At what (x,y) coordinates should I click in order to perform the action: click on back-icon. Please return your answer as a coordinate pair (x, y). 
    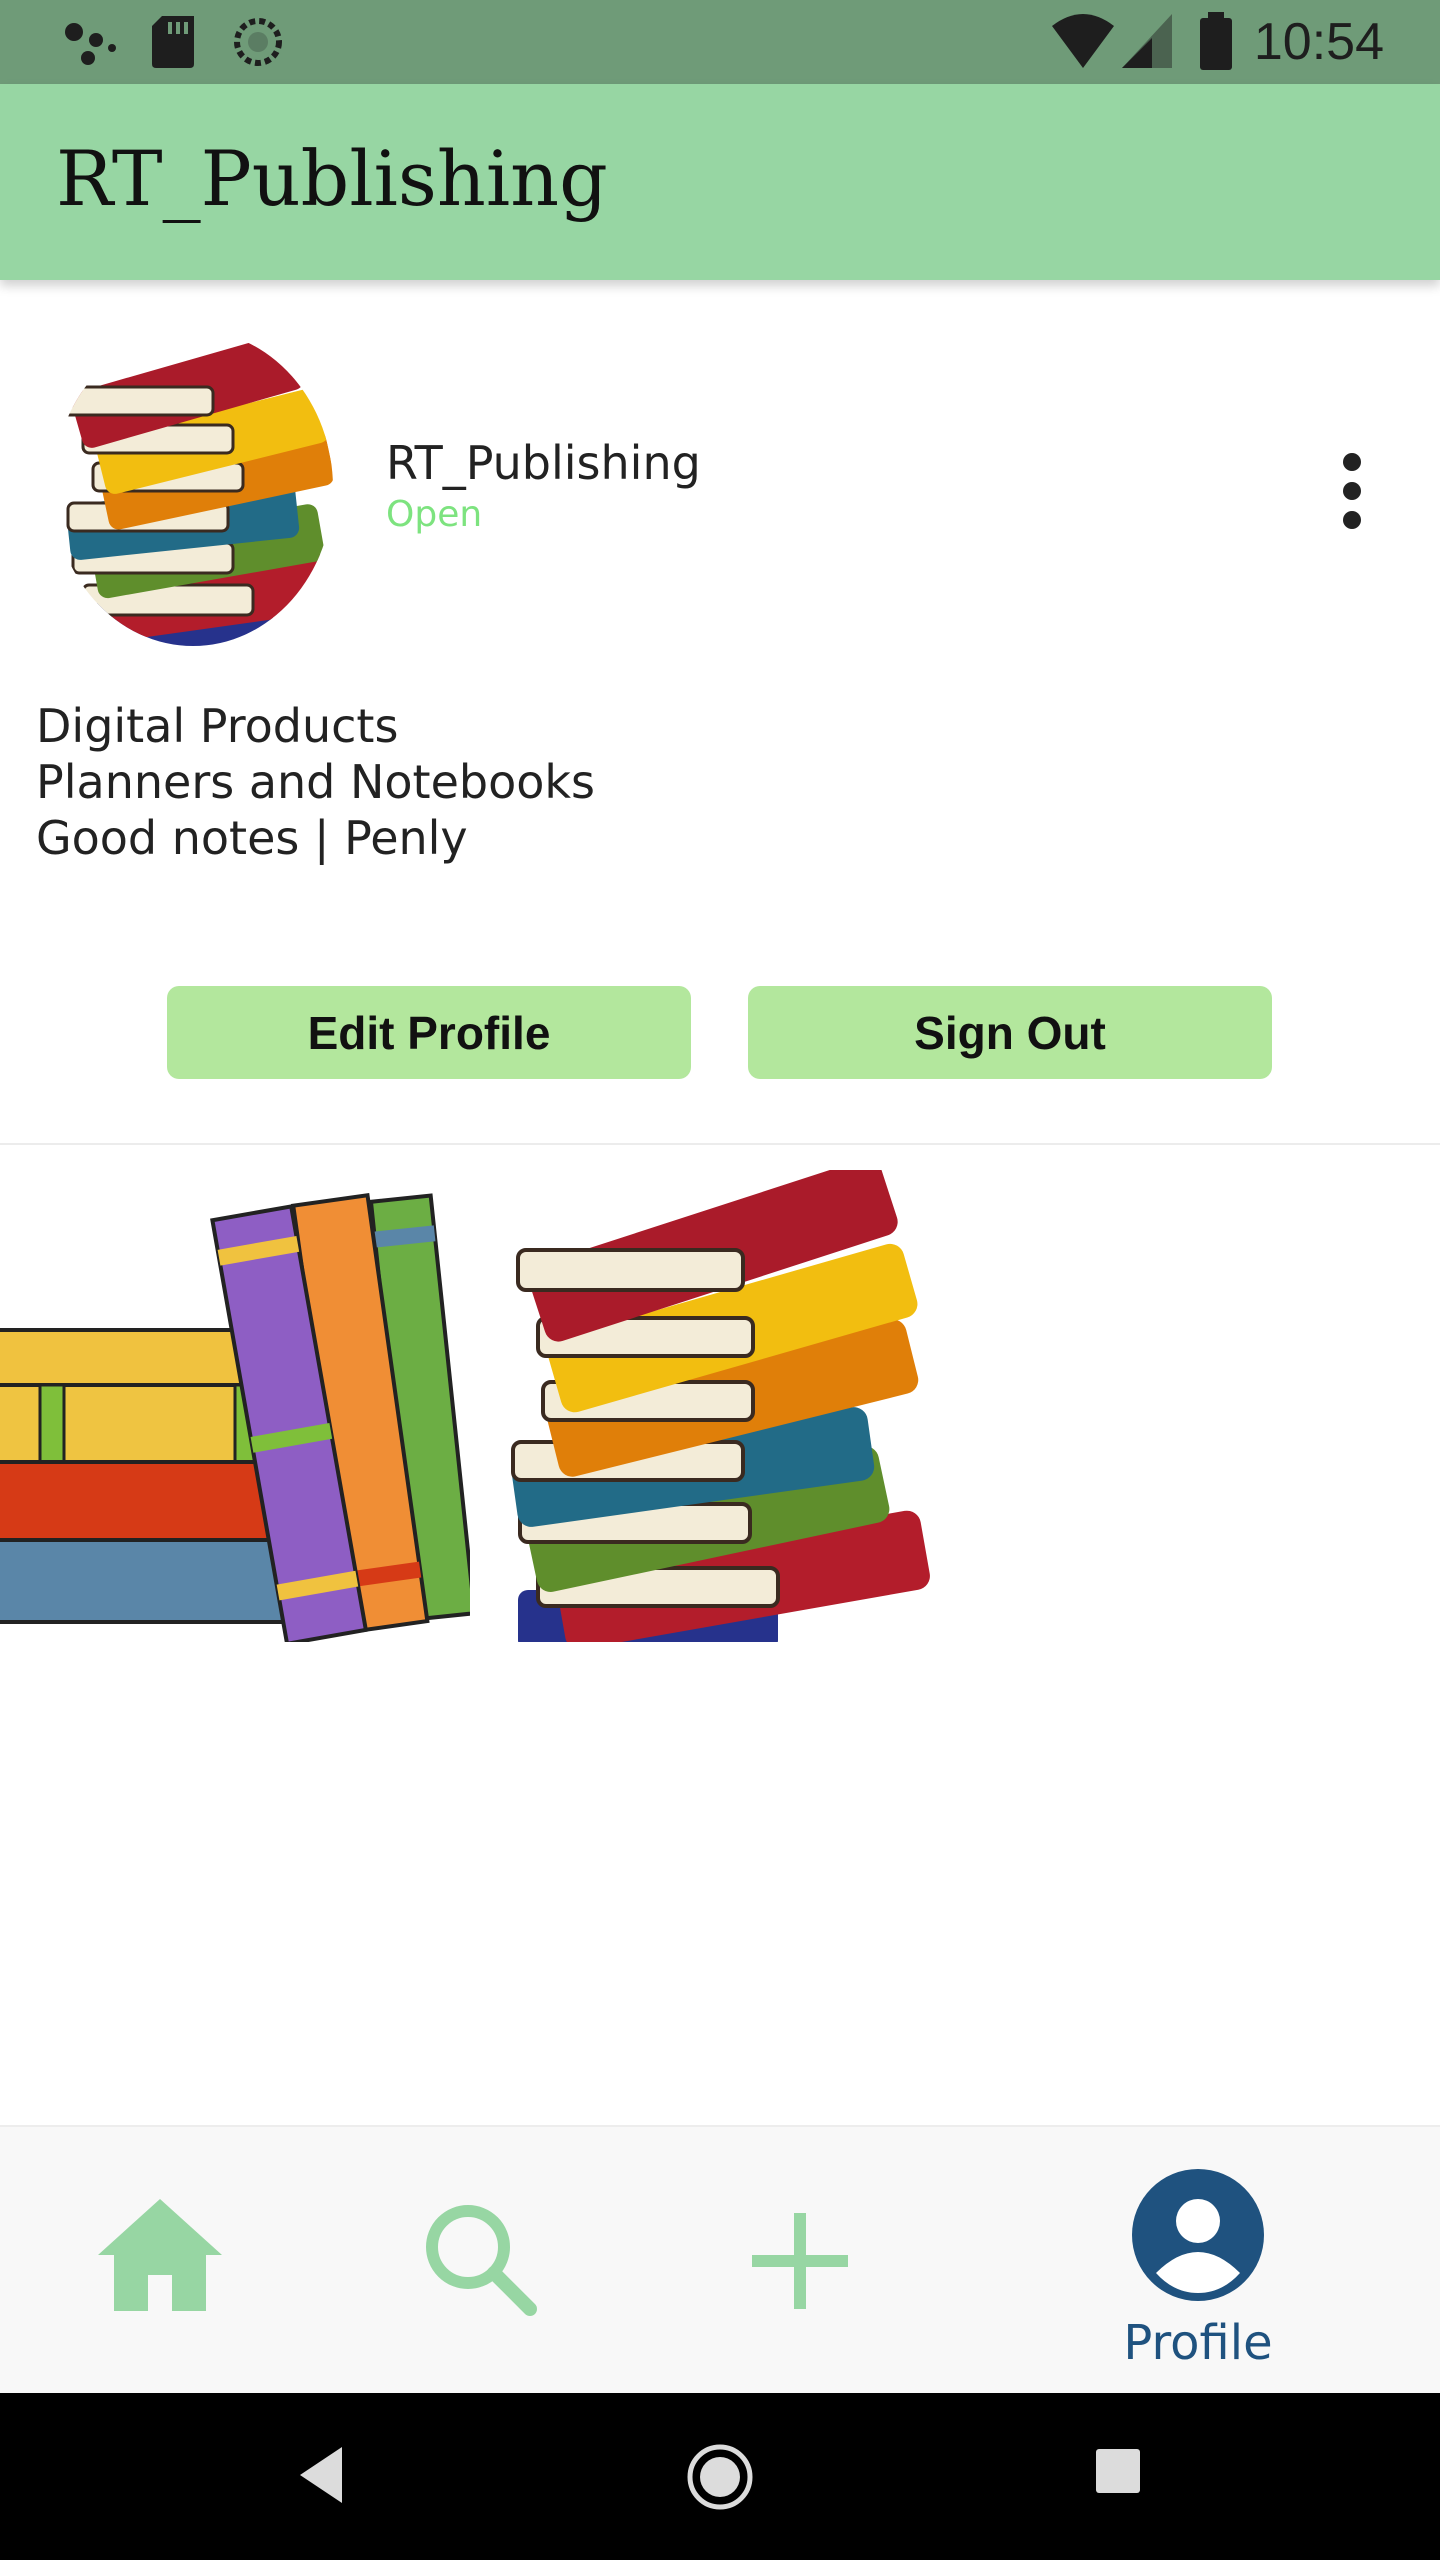
    Looking at the image, I should click on (321, 2475).